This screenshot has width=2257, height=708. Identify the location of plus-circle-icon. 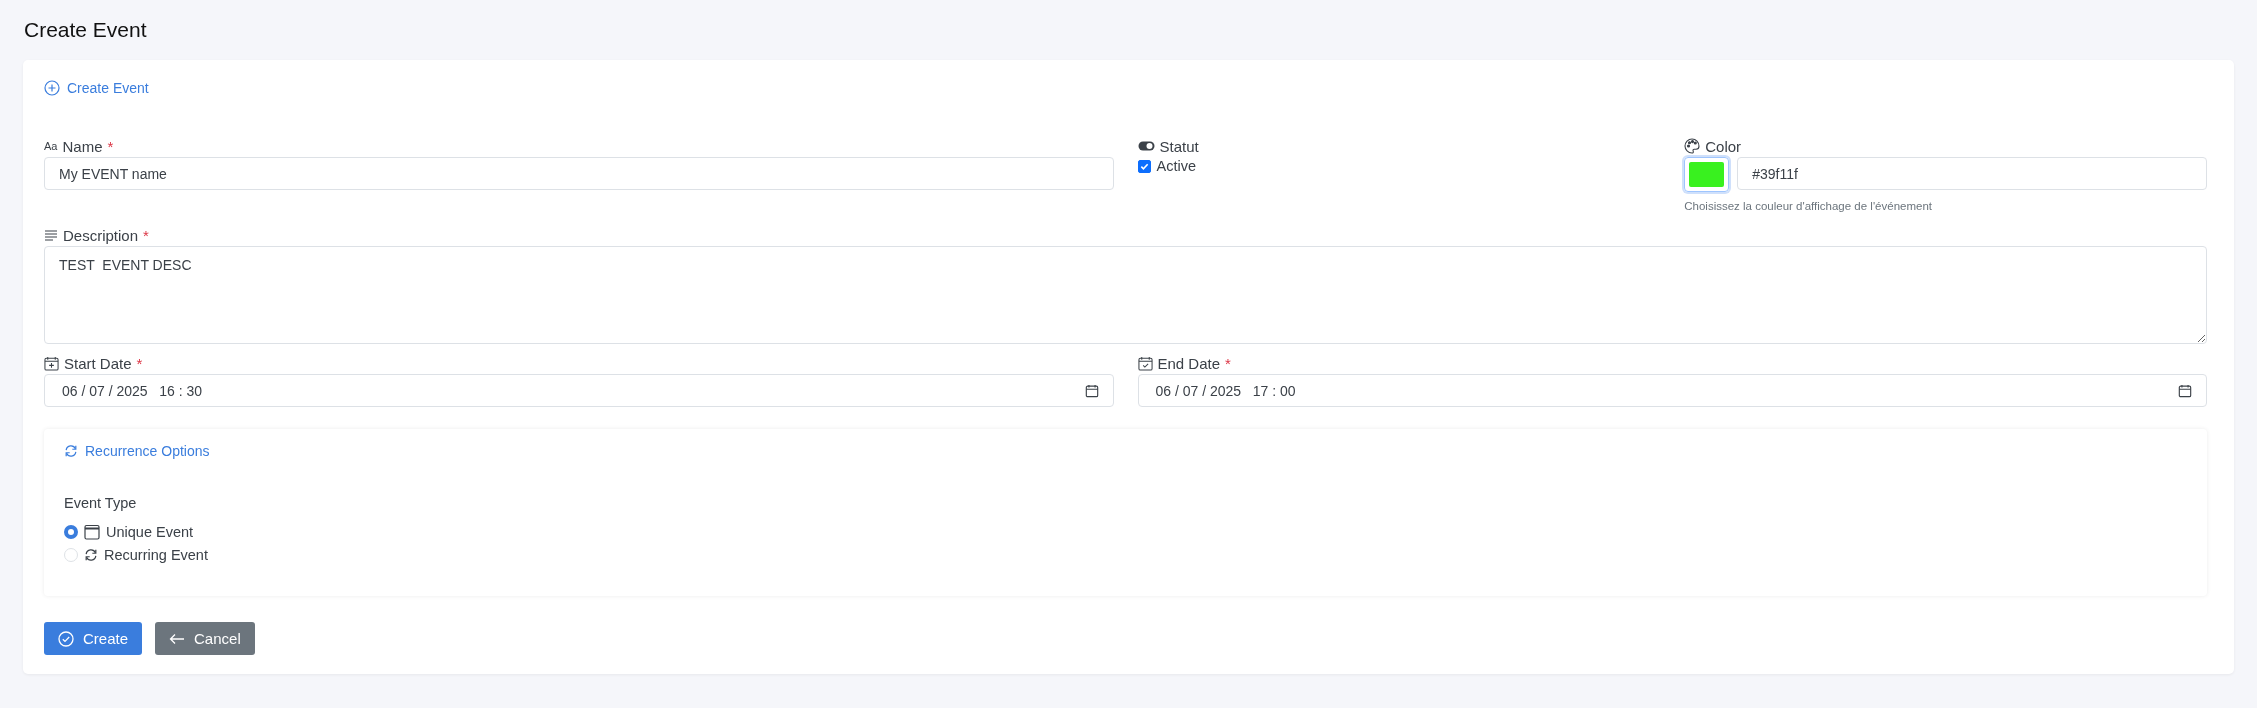
(52, 87).